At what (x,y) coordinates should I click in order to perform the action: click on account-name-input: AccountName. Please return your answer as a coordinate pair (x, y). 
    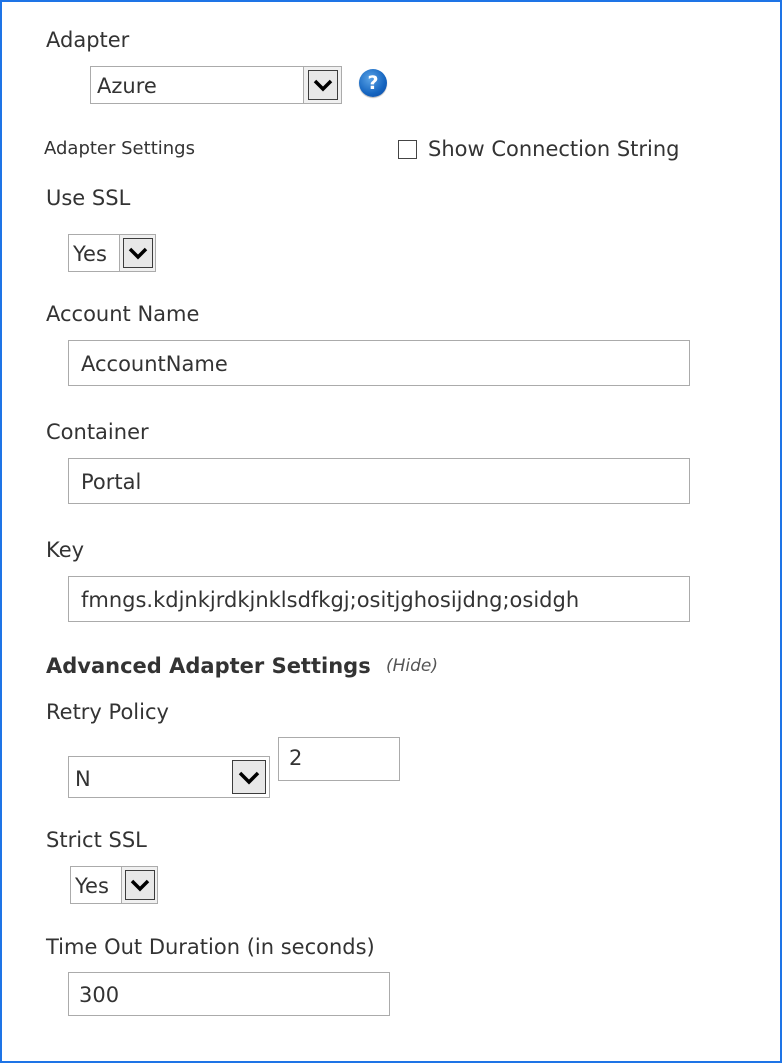
    Looking at the image, I should click on (379, 363).